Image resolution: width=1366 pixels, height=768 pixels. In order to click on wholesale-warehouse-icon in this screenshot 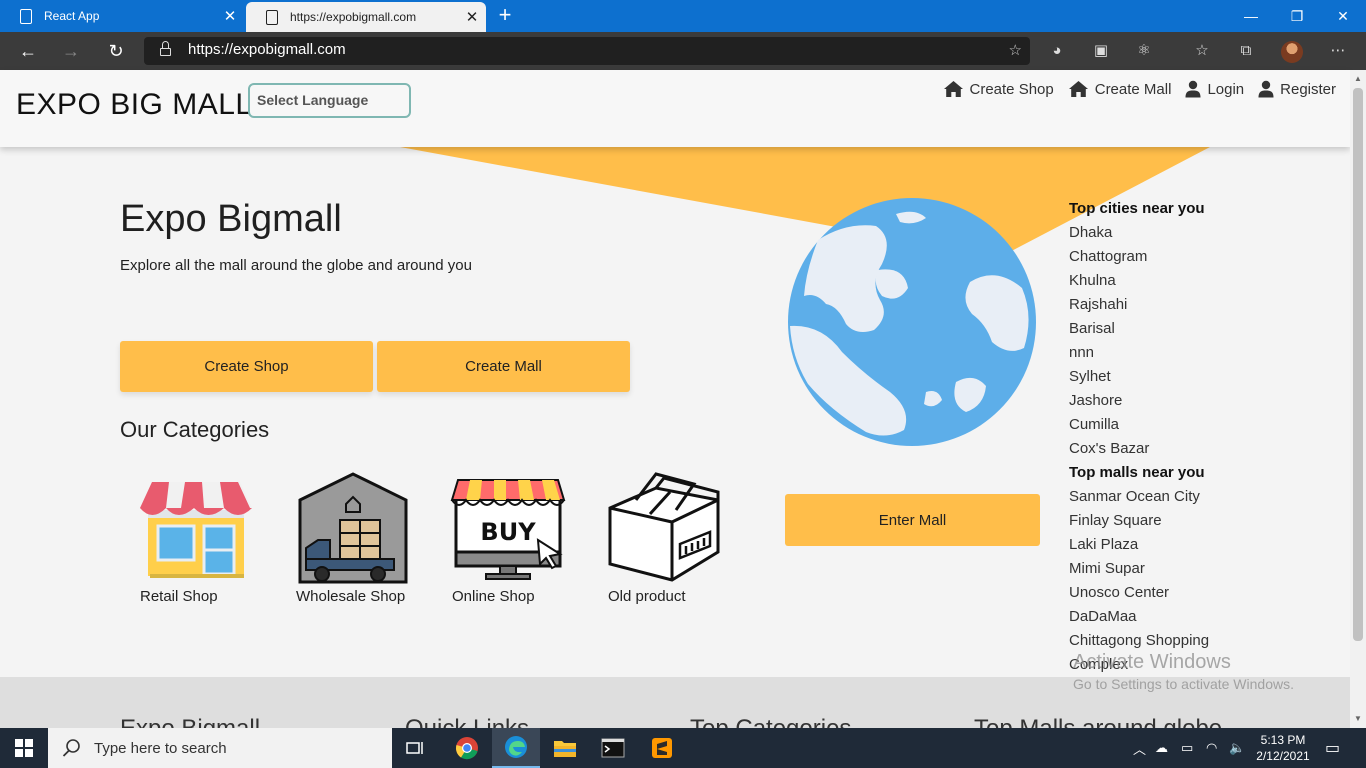, I will do `click(353, 528)`.